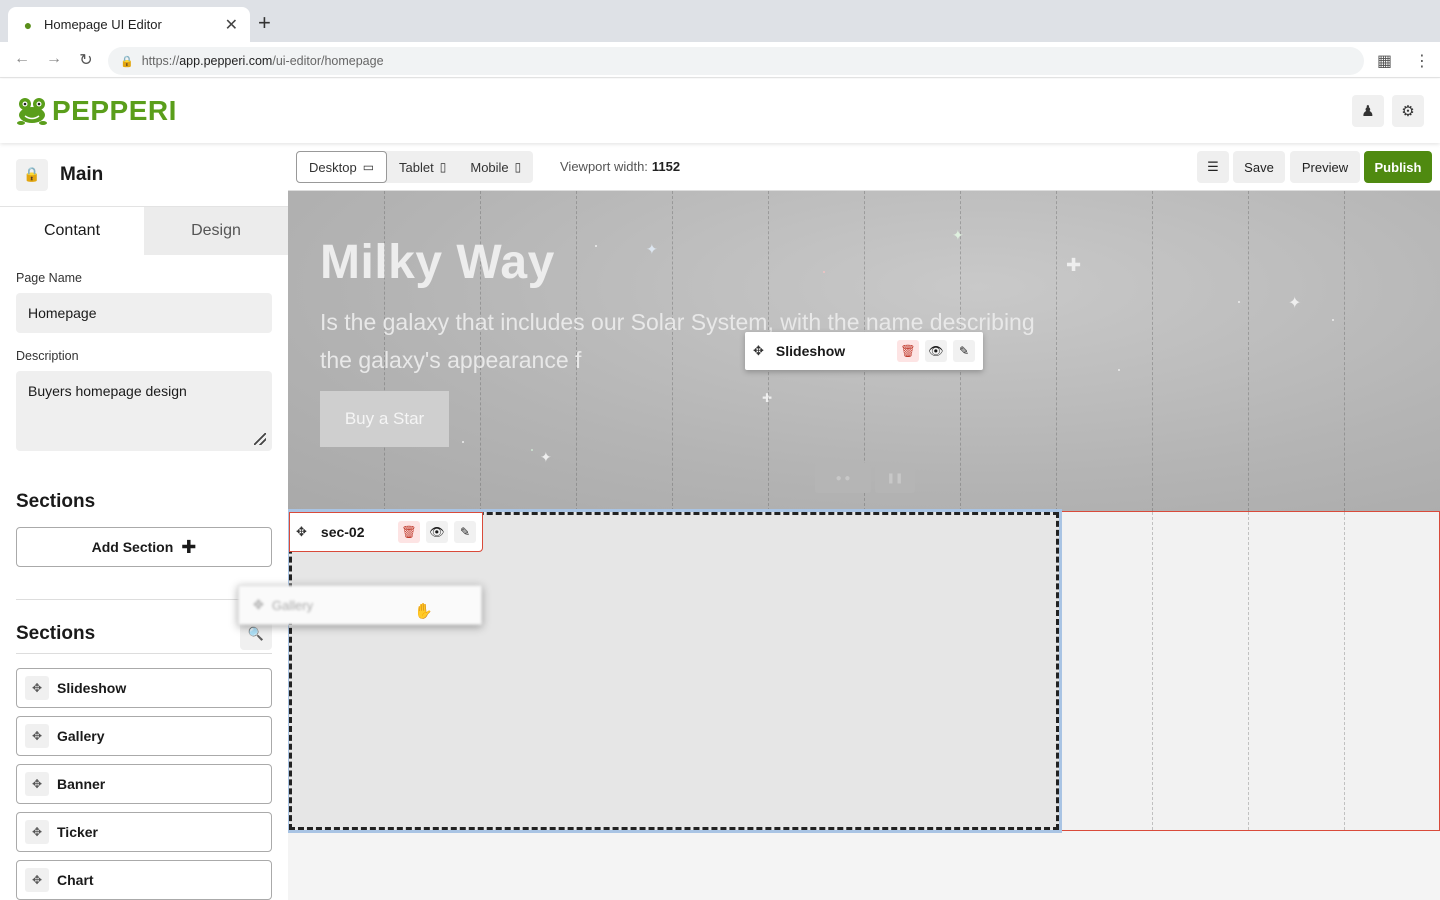 The width and height of the screenshot is (1440, 900). I want to click on viewport-width: Viewport width: 1152, so click(620, 166).